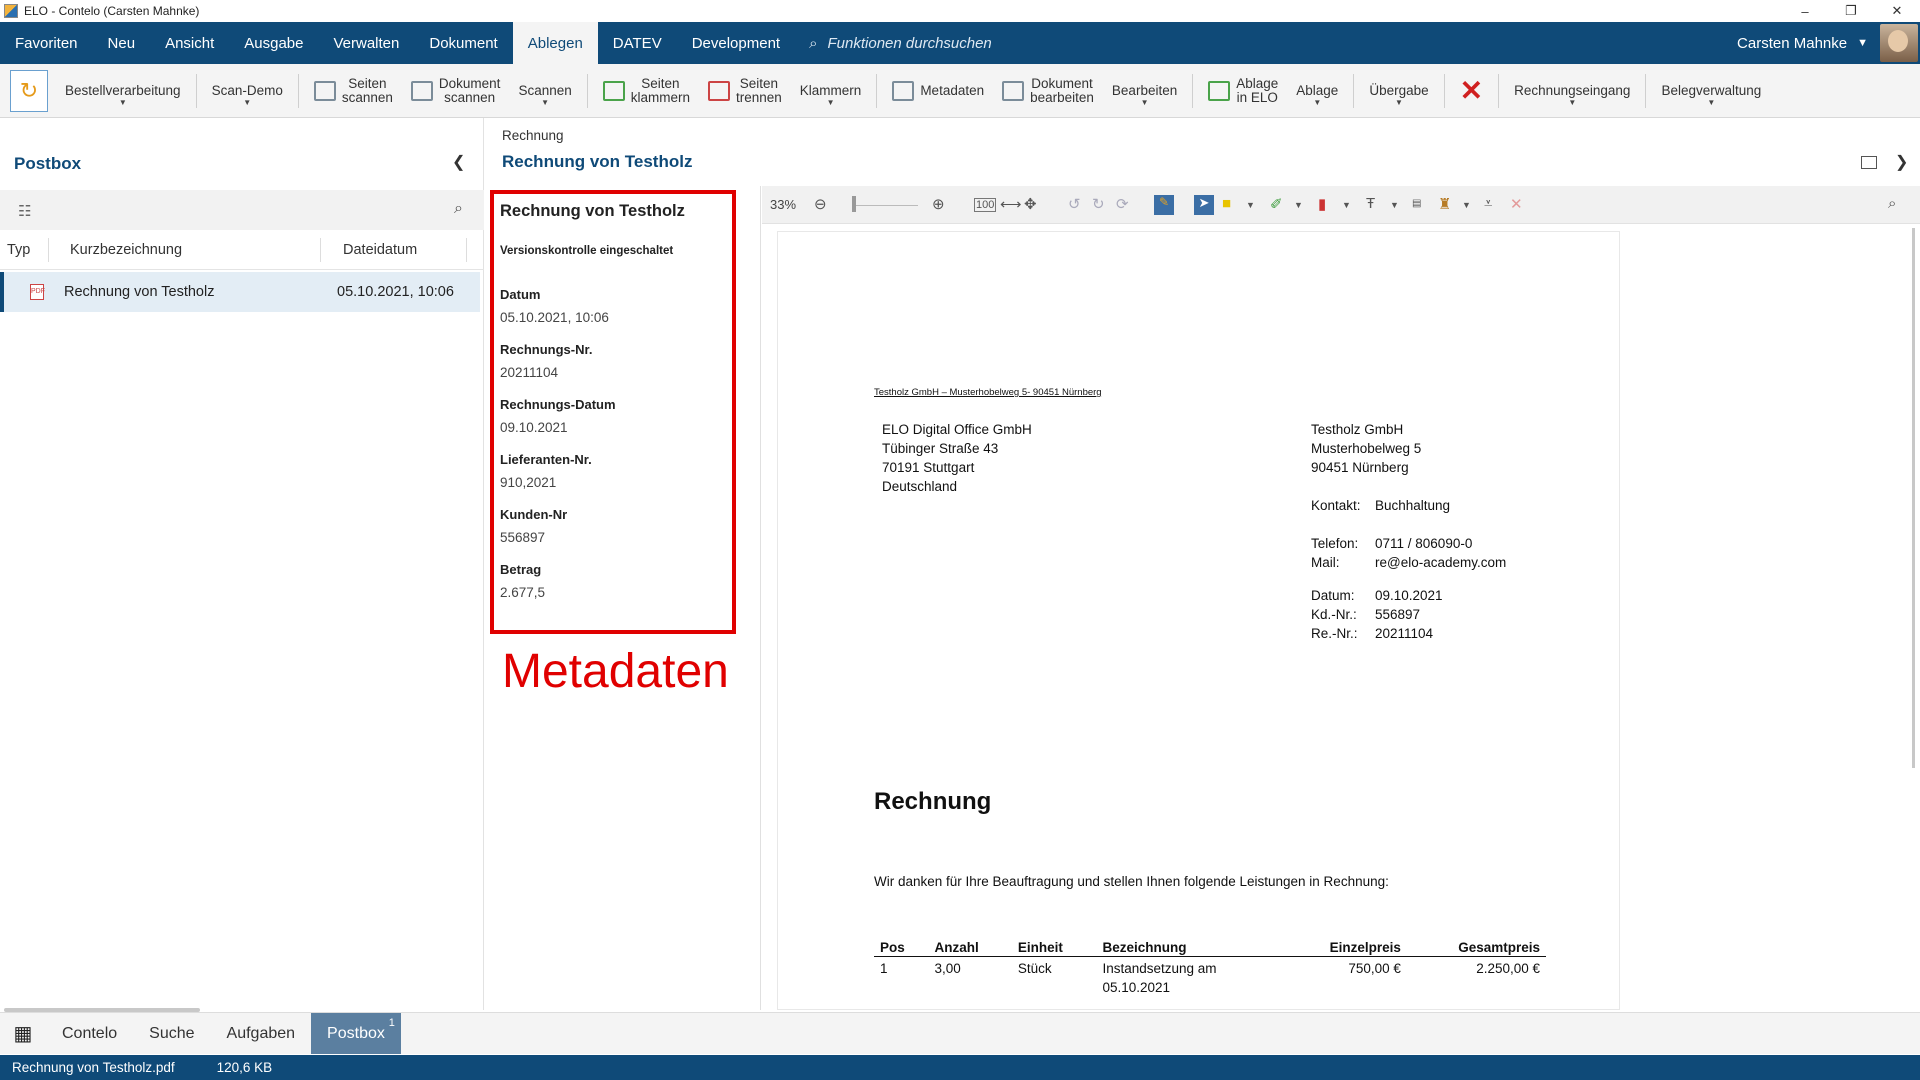  What do you see at coordinates (1488, 203) in the screenshot?
I see `filter-icon: ⩡` at bounding box center [1488, 203].